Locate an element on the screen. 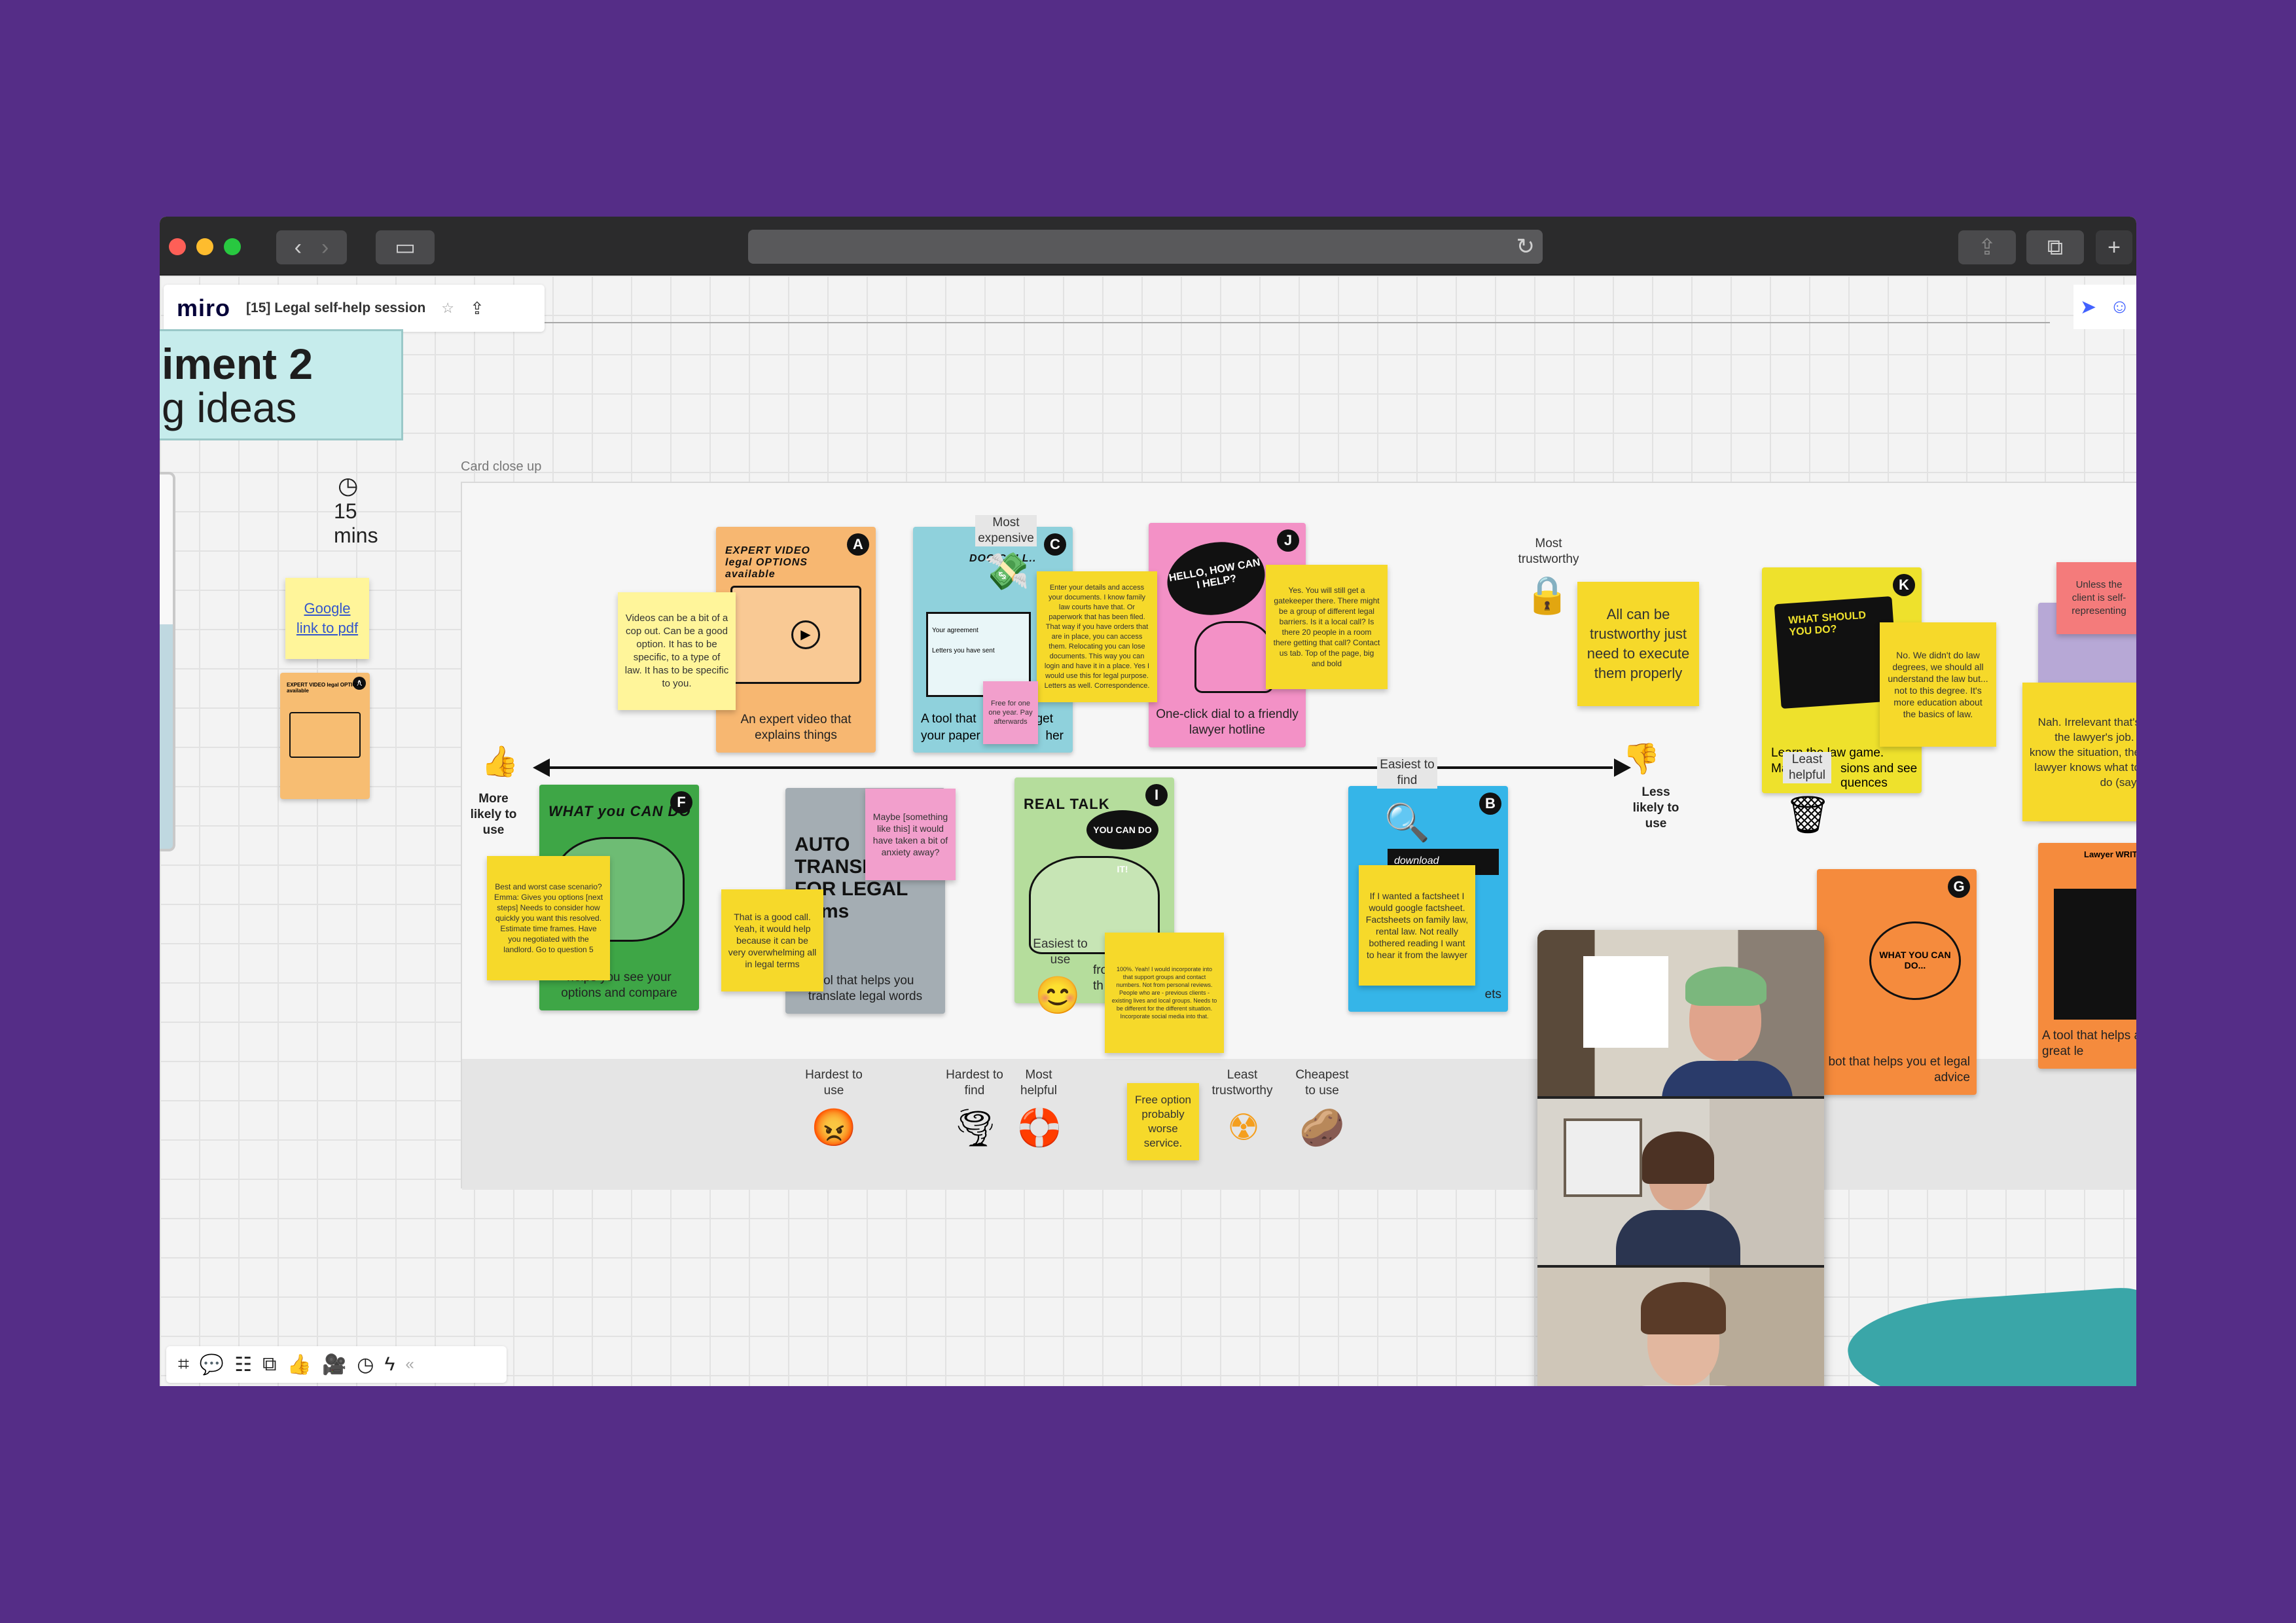  board-title: [15] Legal self-help session is located at coordinates (335, 308).